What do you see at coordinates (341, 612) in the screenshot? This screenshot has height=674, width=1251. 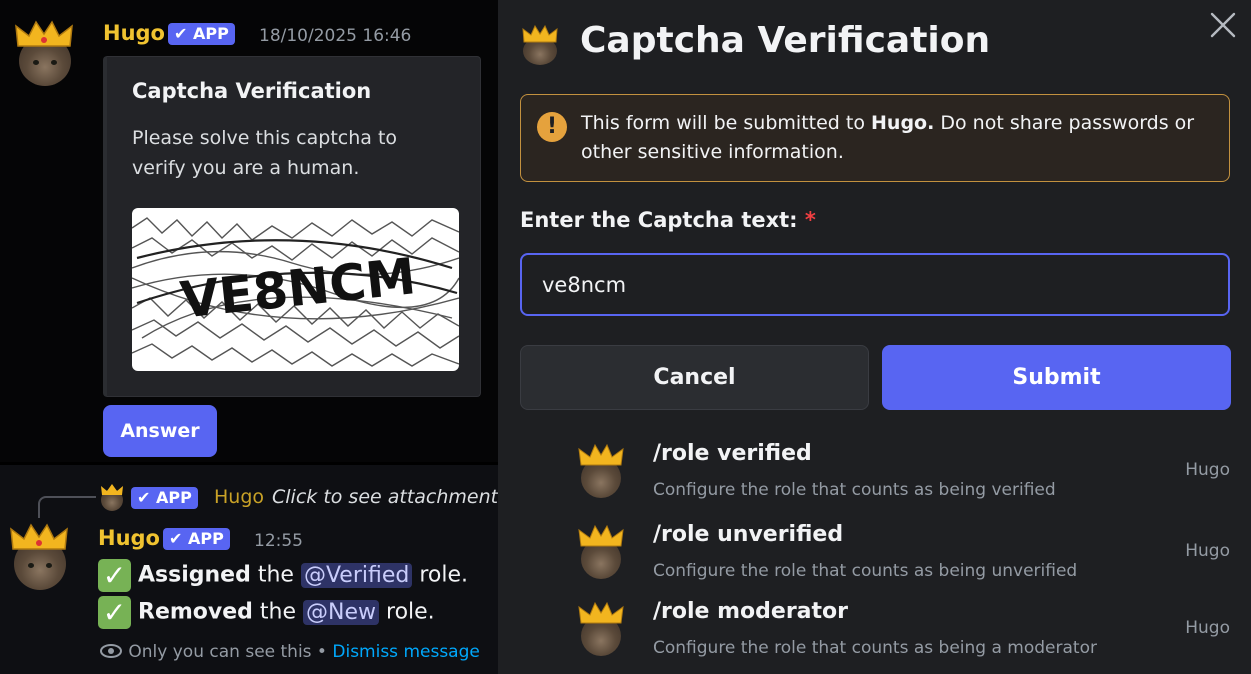 I see `role-mention-new: @New` at bounding box center [341, 612].